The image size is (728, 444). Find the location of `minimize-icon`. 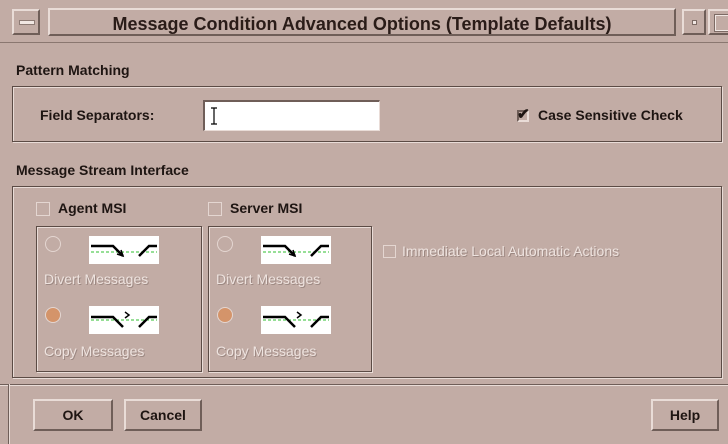

minimize-icon is located at coordinates (694, 22).